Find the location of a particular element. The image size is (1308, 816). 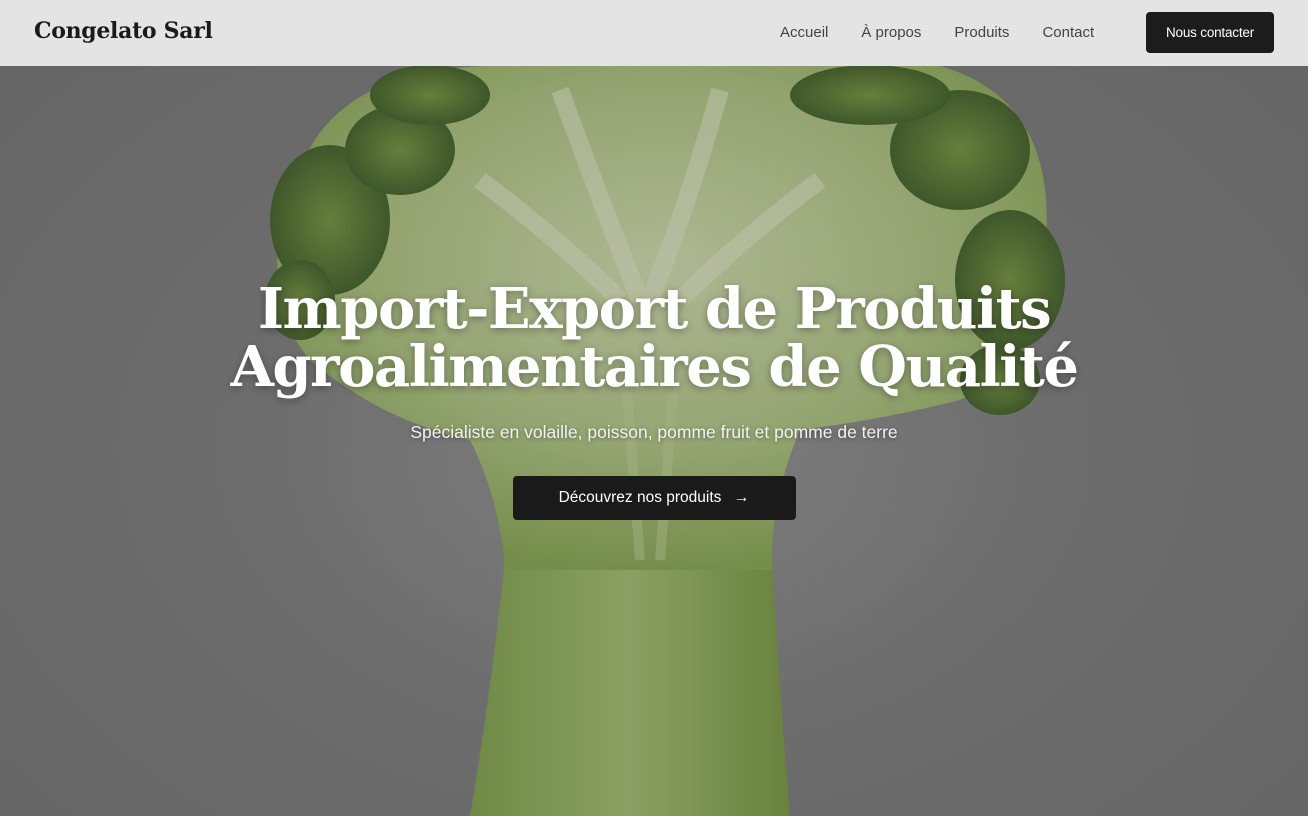

nav-a-propos: À propos is located at coordinates (891, 32).